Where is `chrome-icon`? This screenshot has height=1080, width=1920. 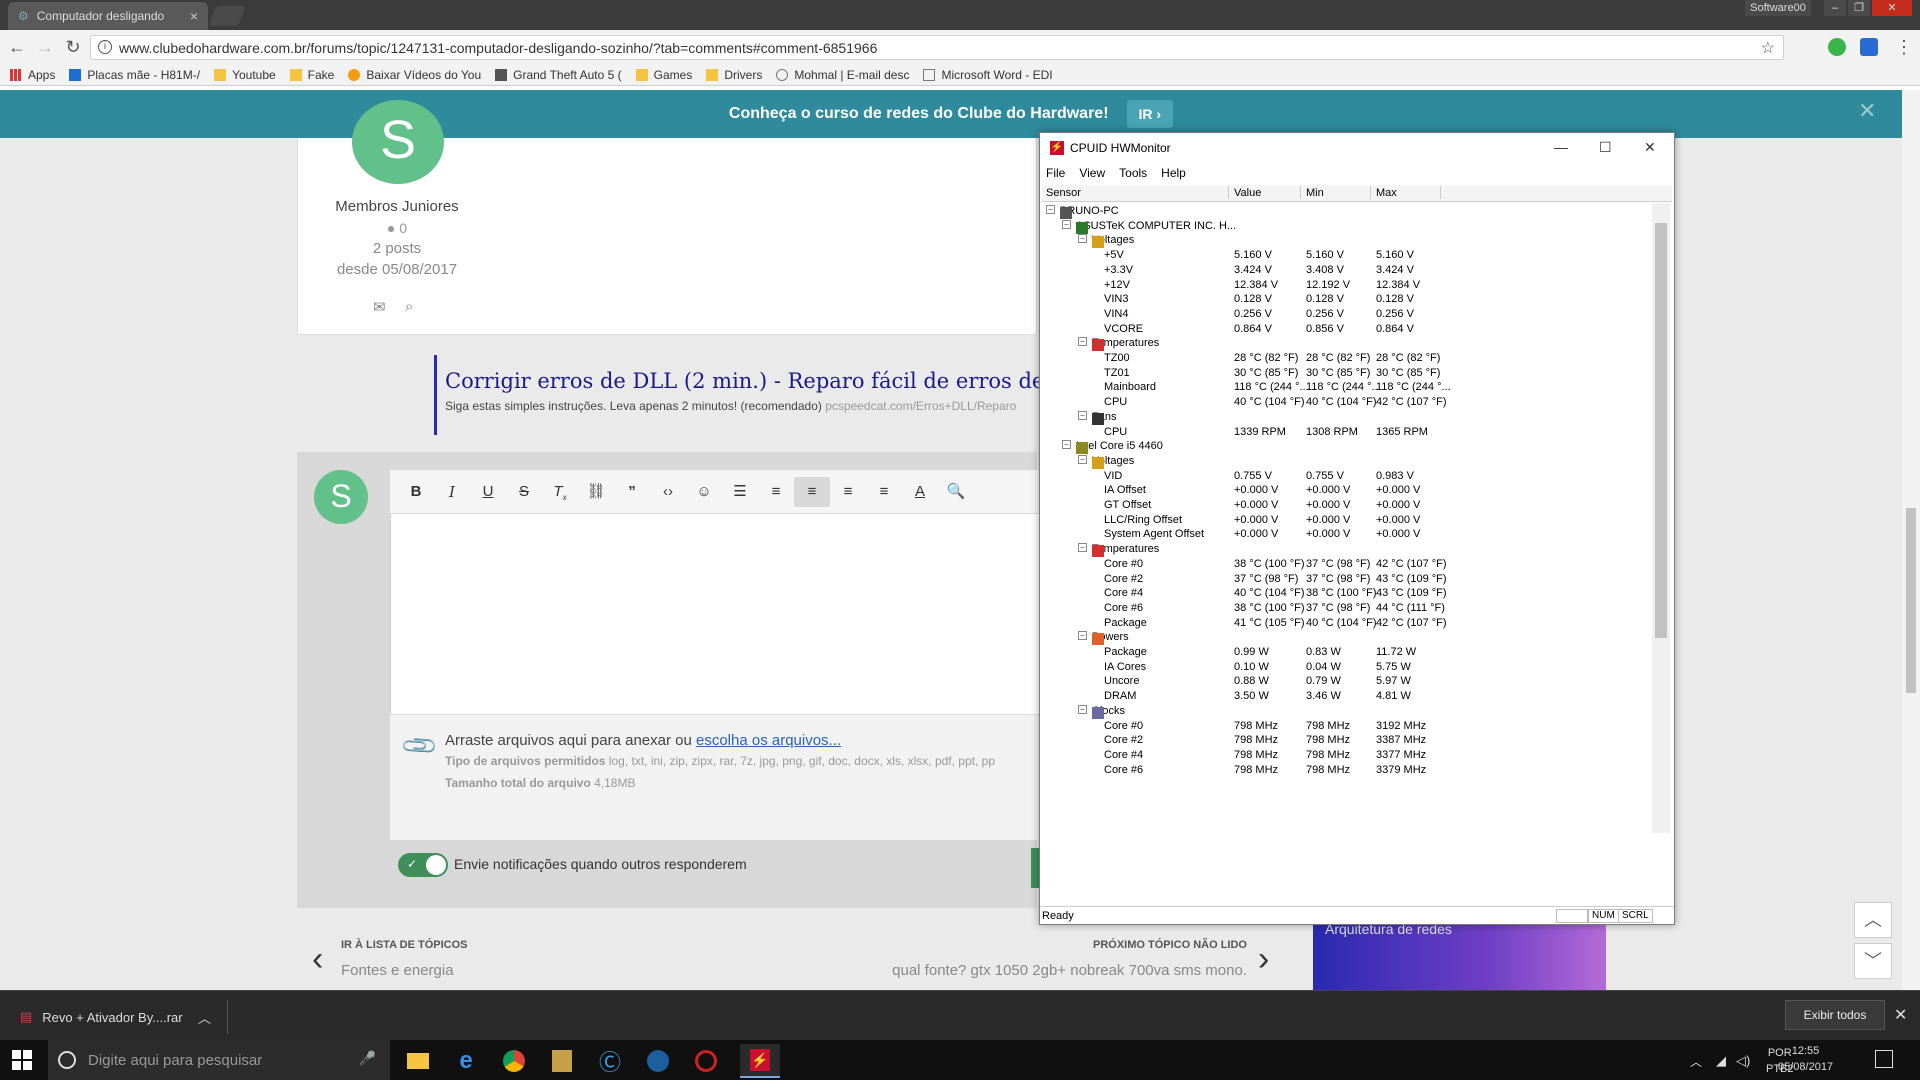
chrome-icon is located at coordinates (514, 1061).